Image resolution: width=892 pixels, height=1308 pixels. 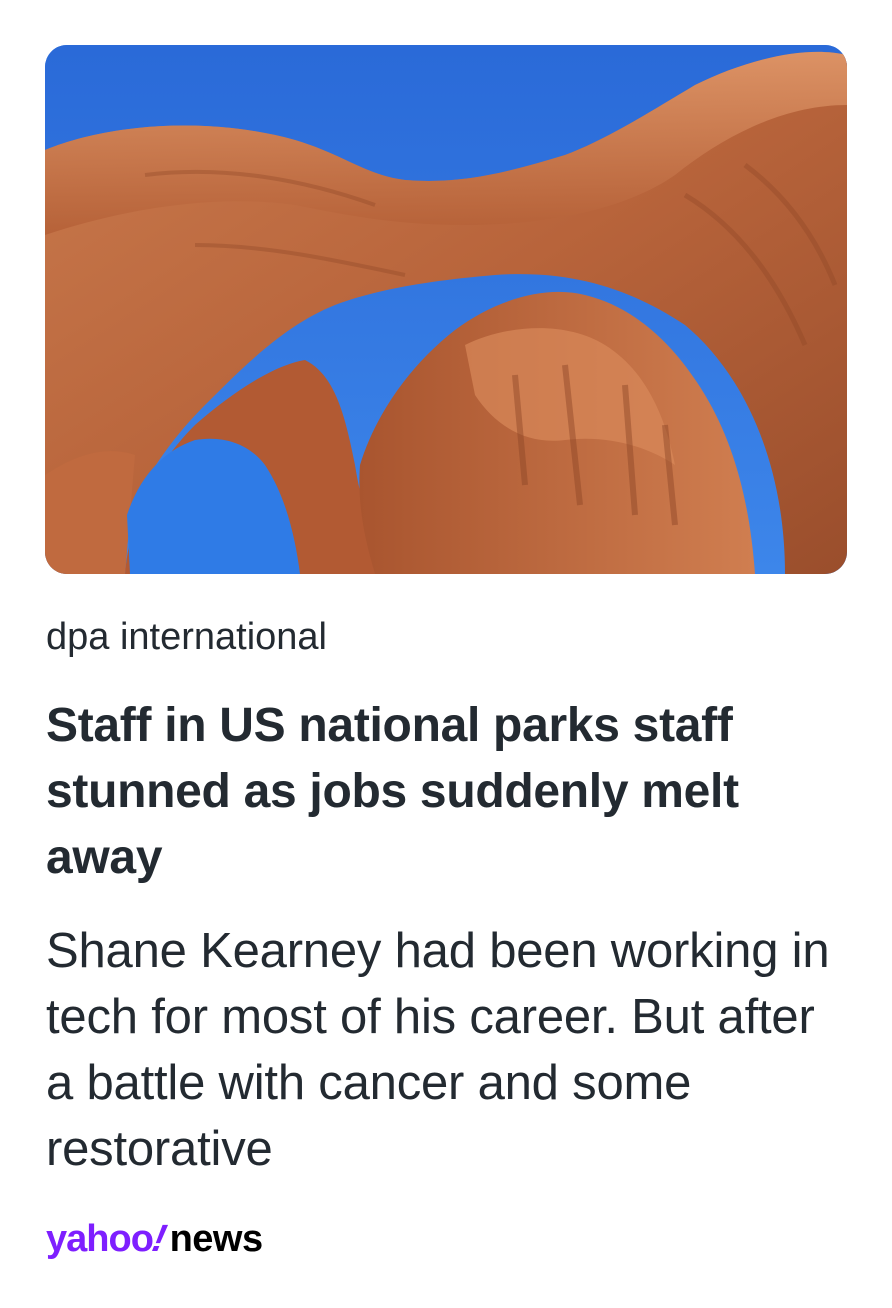 I want to click on article-source: dpa international, so click(x=186, y=637).